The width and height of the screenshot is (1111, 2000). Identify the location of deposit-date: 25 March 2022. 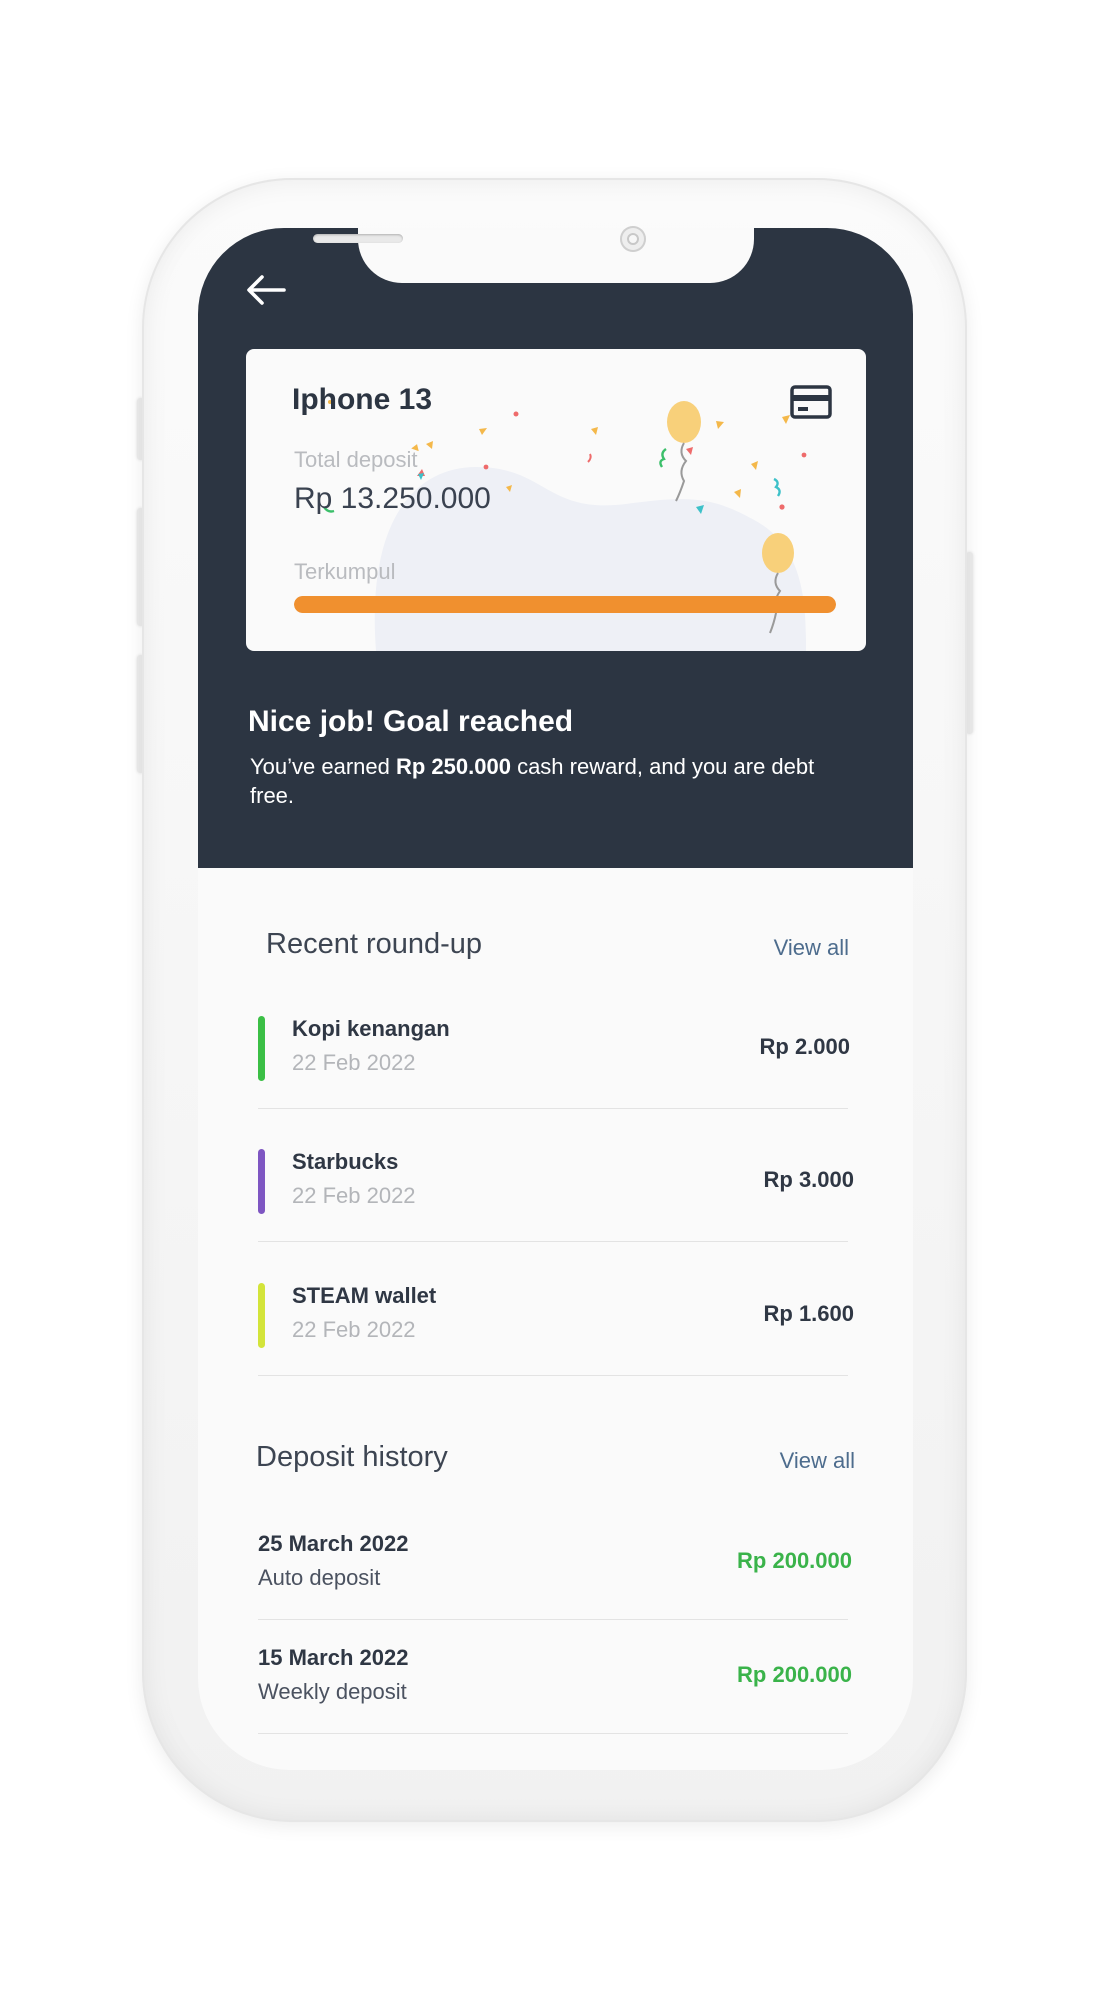
(333, 1543).